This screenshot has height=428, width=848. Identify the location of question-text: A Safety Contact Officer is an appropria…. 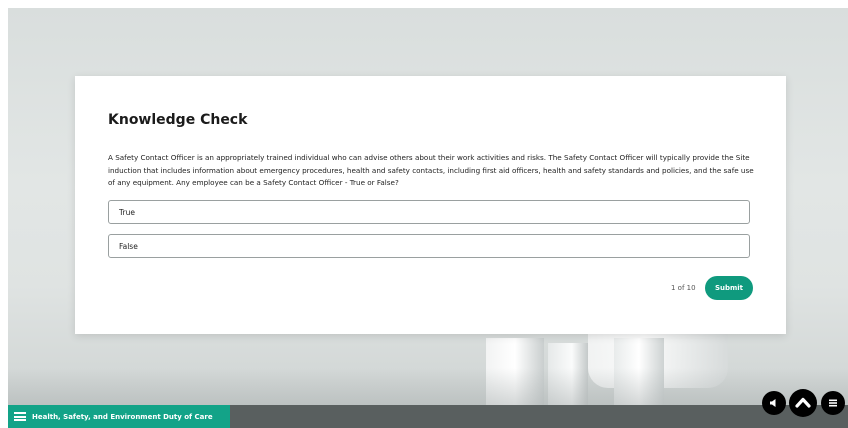
(431, 170).